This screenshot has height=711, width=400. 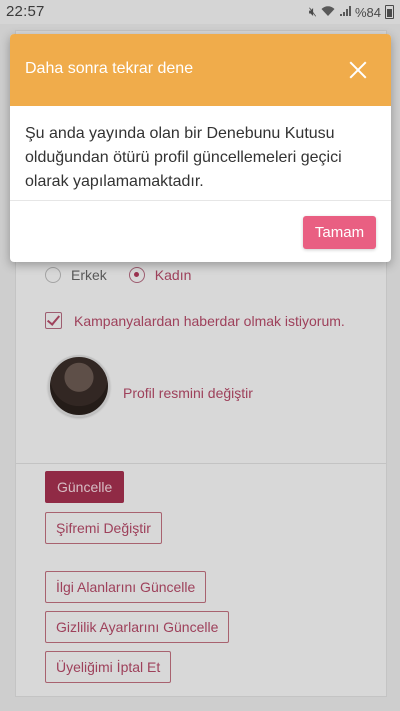 I want to click on ok-button: Tamam, so click(x=339, y=232).